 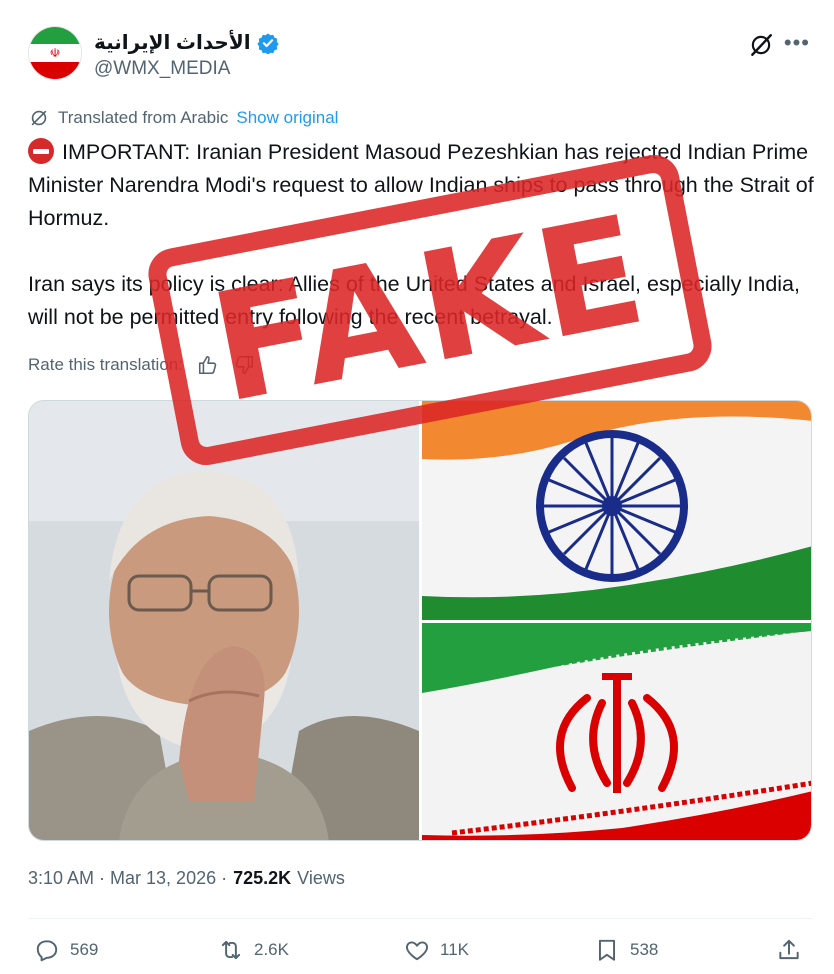 I want to click on share-button, so click(x=789, y=950).